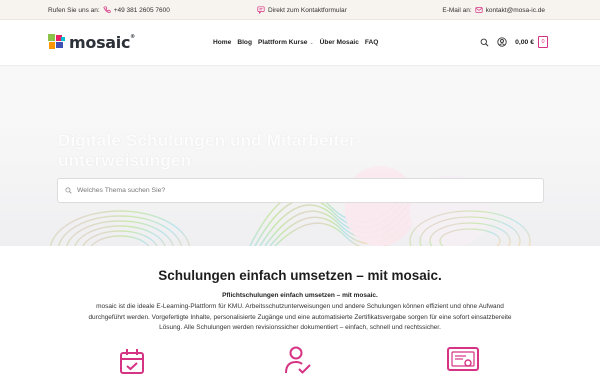 The image size is (600, 375). I want to click on logo-registered-mark: ®, so click(132, 37).